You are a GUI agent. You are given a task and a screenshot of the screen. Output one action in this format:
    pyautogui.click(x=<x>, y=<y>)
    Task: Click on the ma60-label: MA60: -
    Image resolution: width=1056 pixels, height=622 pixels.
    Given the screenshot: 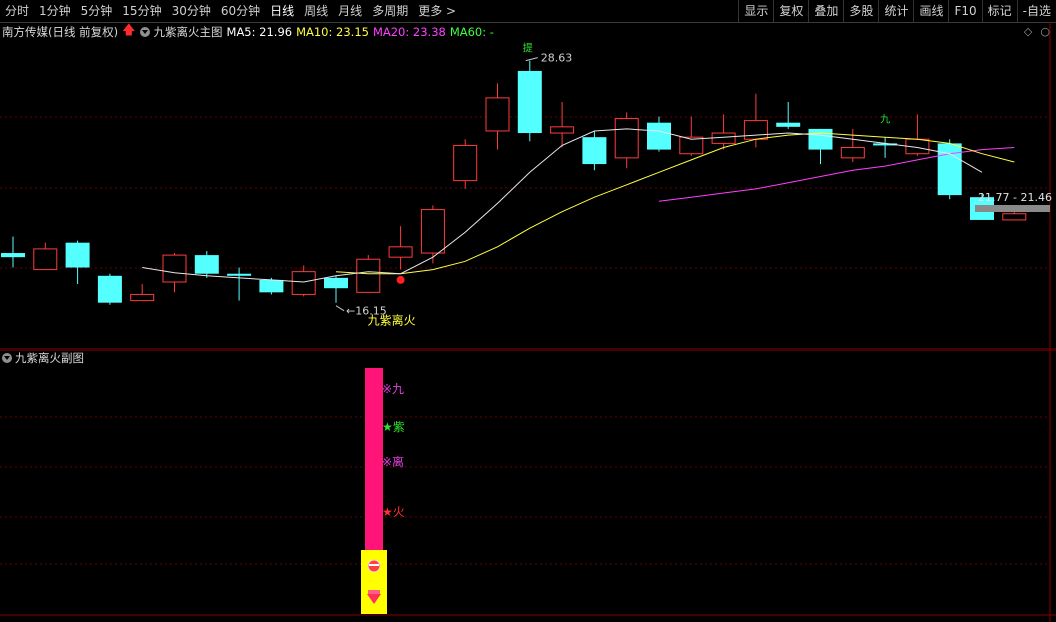 What is the action you would take?
    pyautogui.click(x=471, y=32)
    